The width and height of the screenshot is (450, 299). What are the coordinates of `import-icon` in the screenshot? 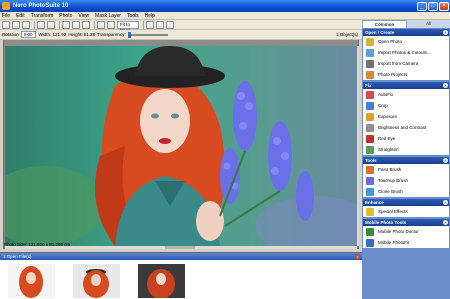 It's located at (370, 52).